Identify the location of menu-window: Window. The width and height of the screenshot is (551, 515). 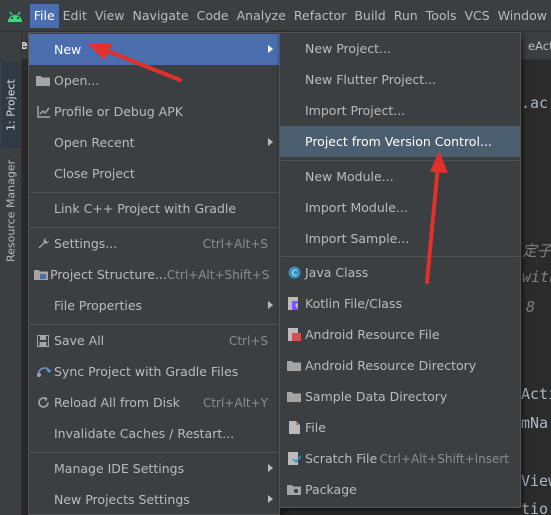
(522, 16).